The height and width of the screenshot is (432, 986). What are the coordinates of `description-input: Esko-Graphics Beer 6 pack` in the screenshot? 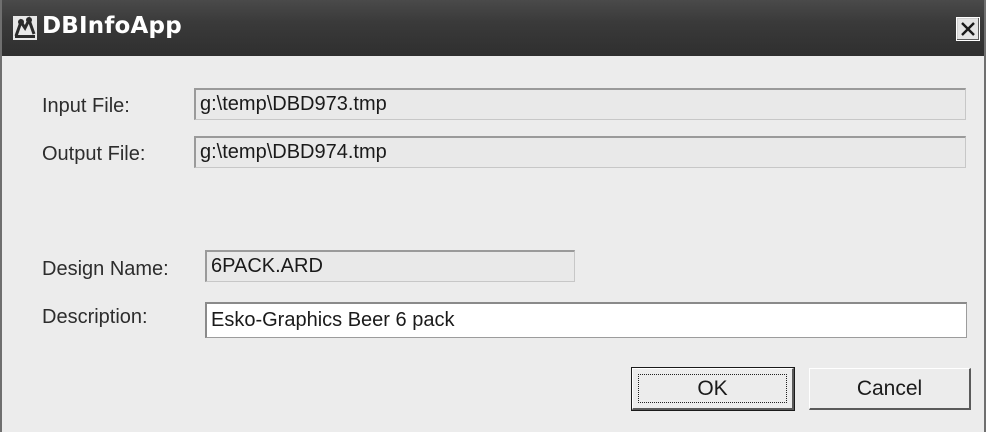 It's located at (586, 320).